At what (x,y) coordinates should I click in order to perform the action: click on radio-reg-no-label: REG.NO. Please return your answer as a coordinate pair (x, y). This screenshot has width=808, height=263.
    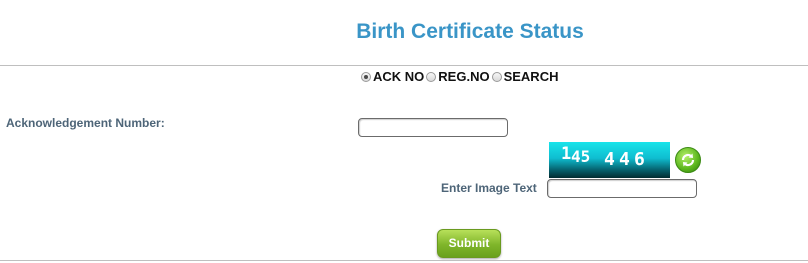
    Looking at the image, I should click on (464, 76).